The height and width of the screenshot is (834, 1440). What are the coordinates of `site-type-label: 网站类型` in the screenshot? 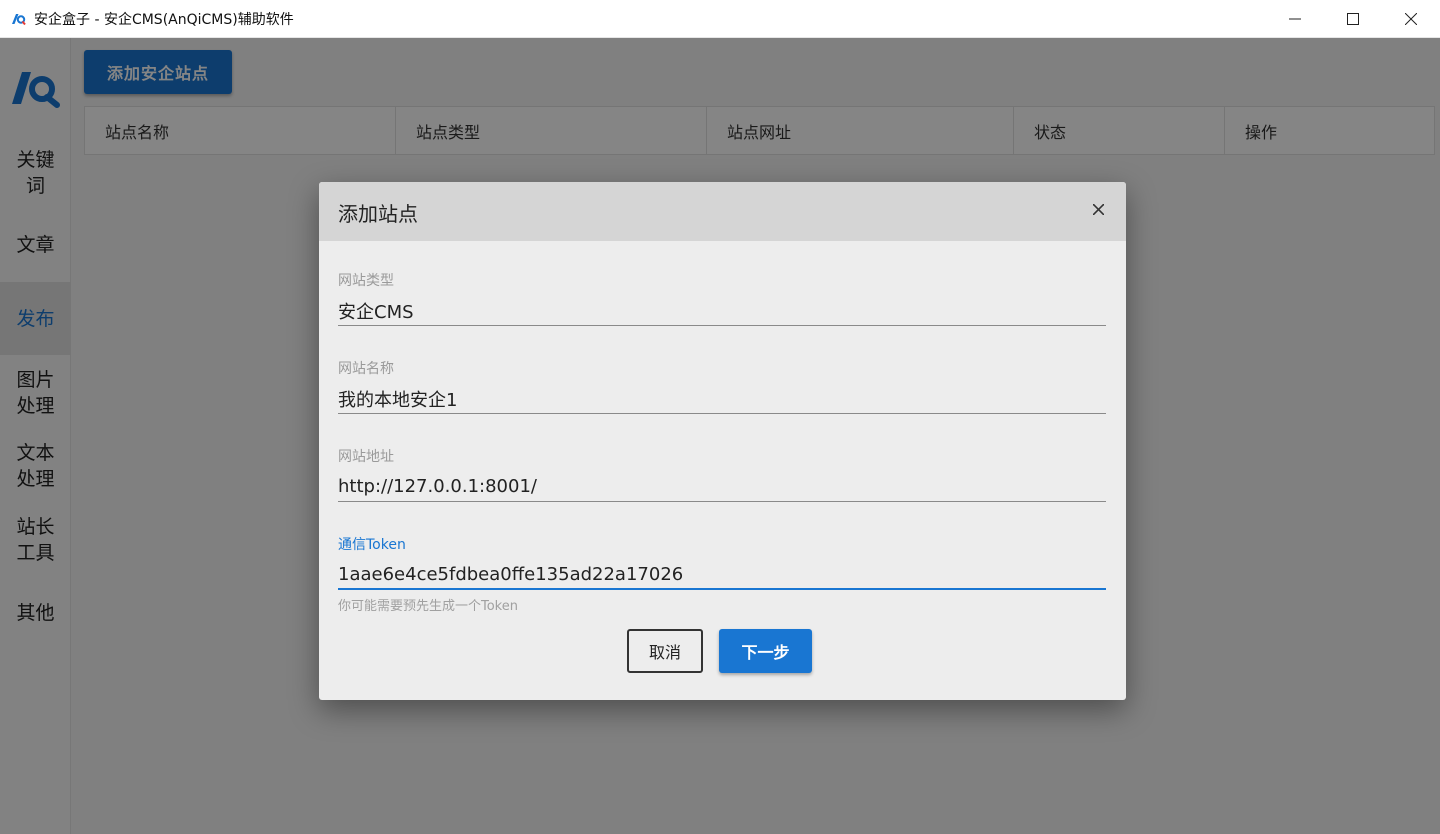 It's located at (366, 281).